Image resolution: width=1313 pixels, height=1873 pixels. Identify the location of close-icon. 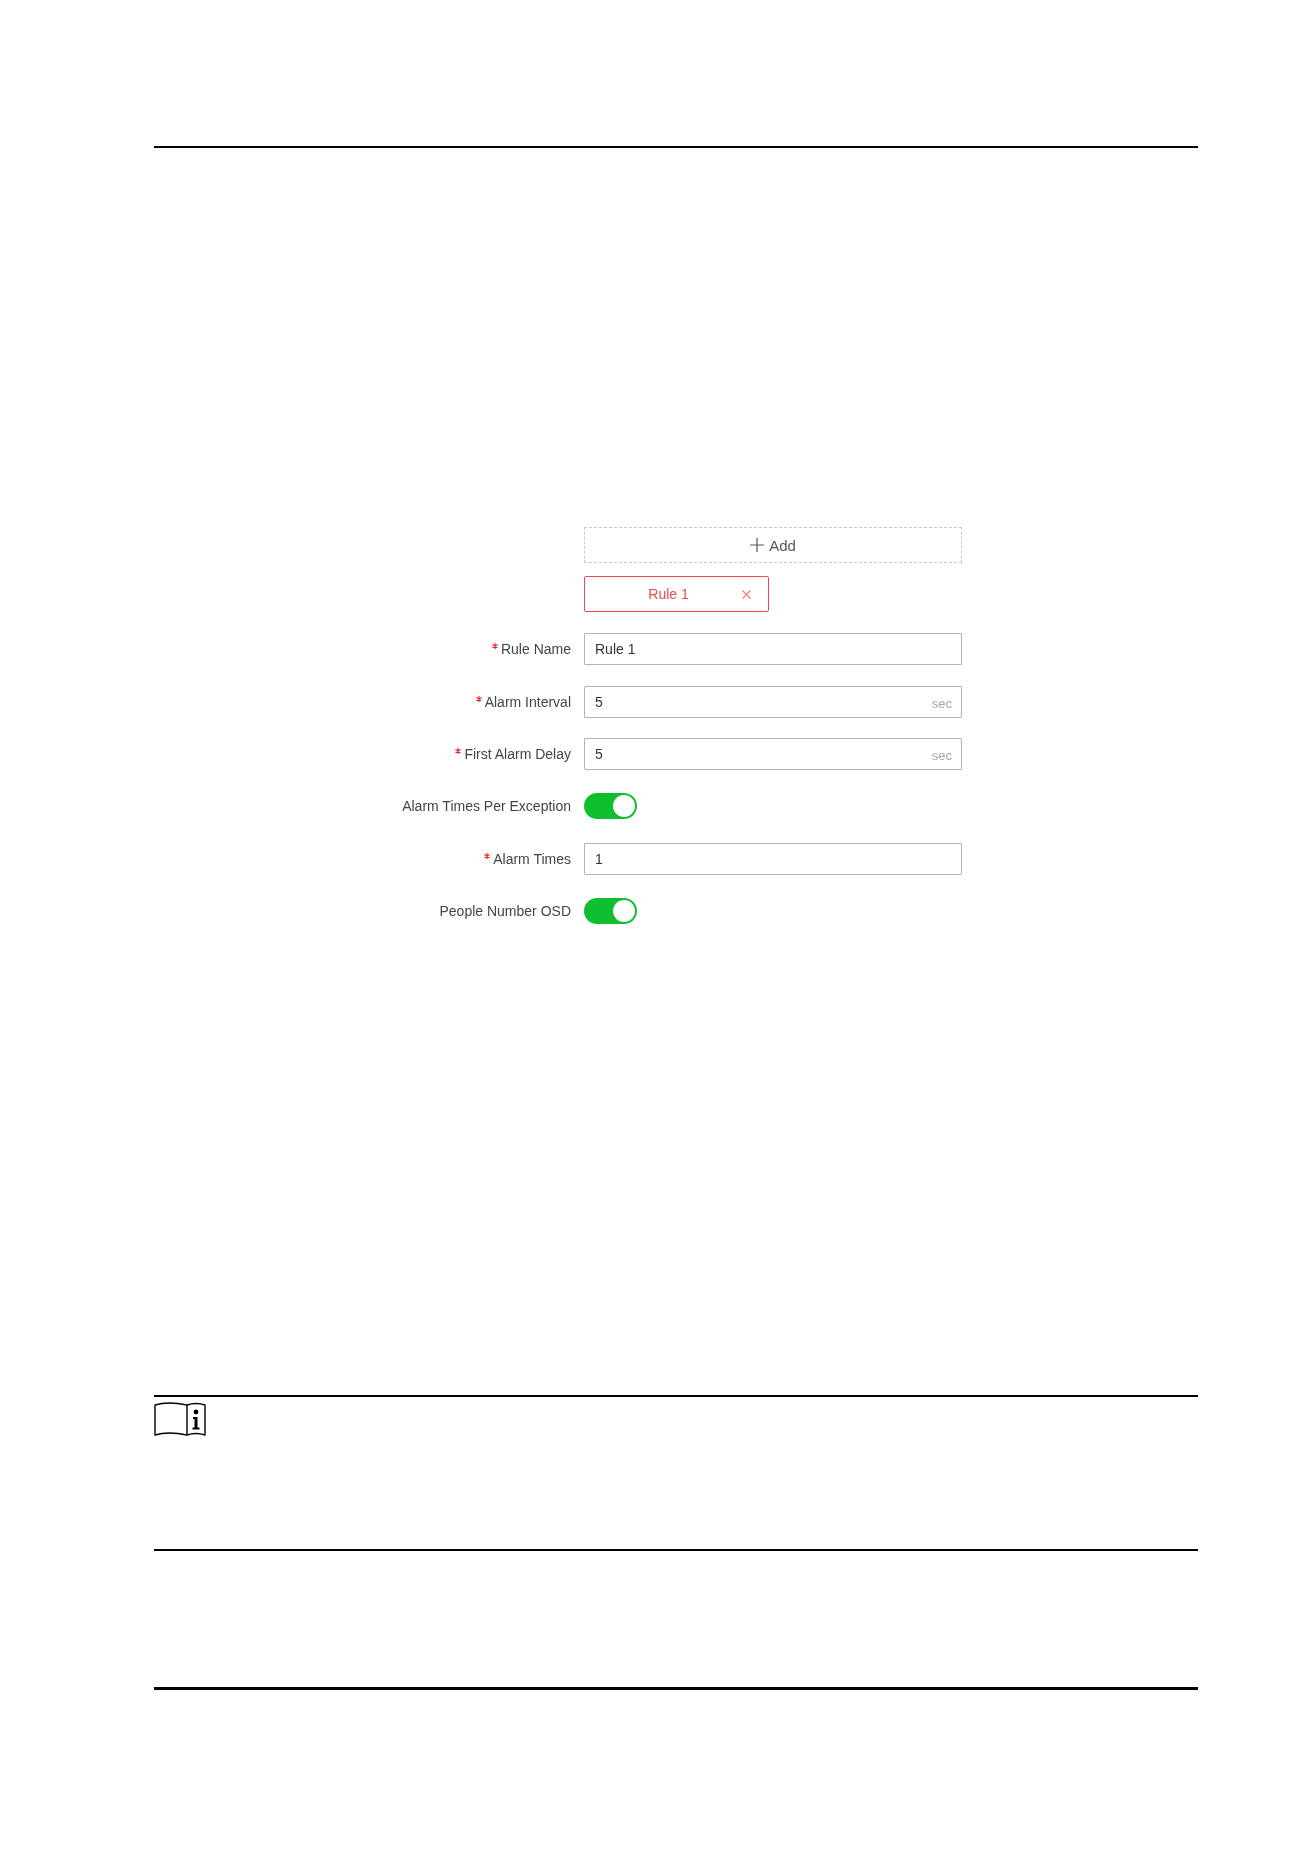
(746, 594).